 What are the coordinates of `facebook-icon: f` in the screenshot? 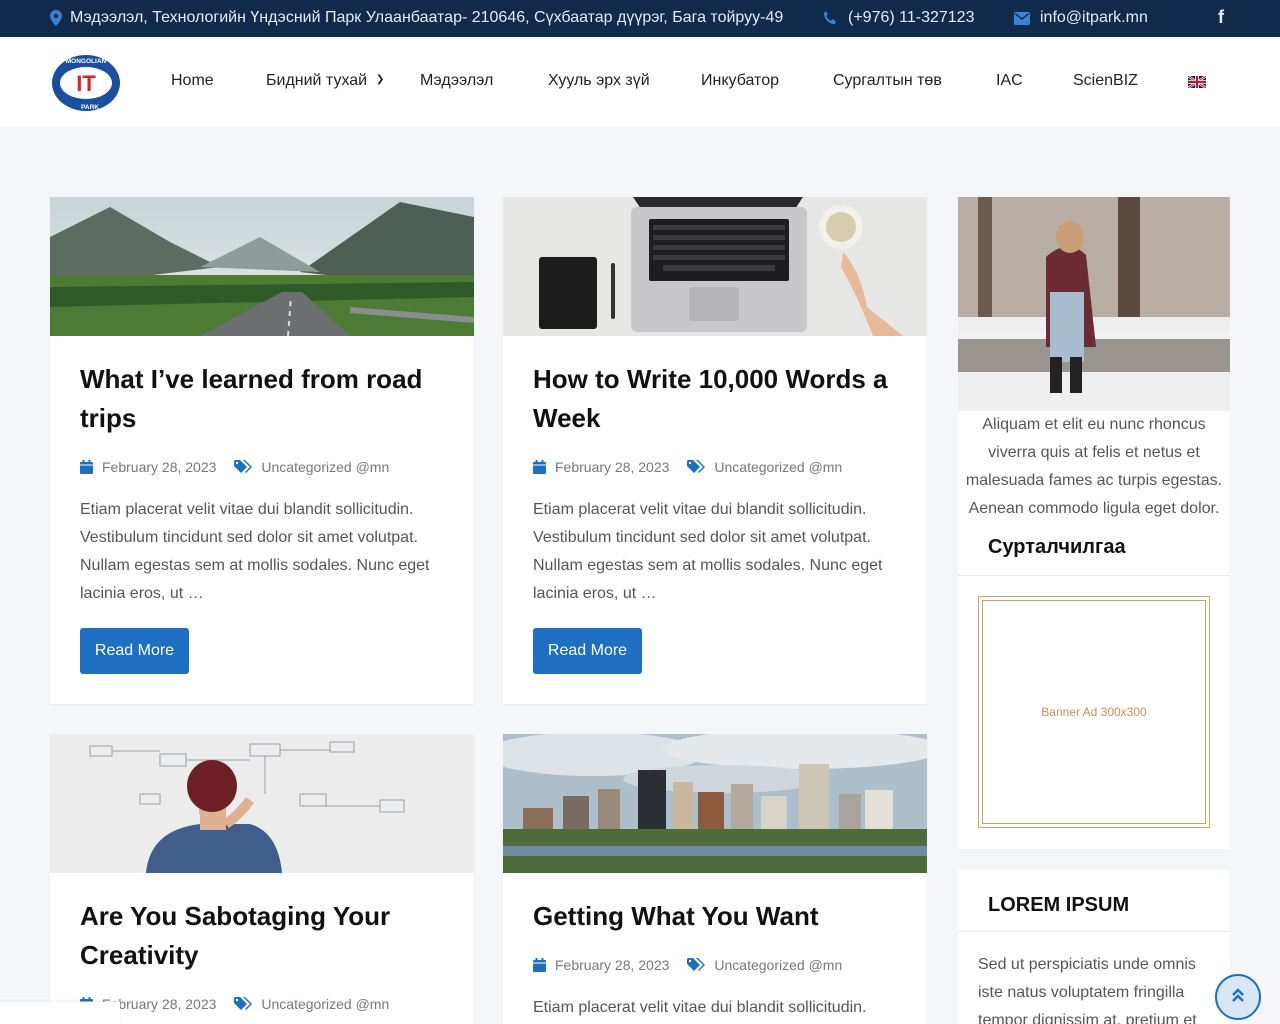 It's located at (1221, 17).